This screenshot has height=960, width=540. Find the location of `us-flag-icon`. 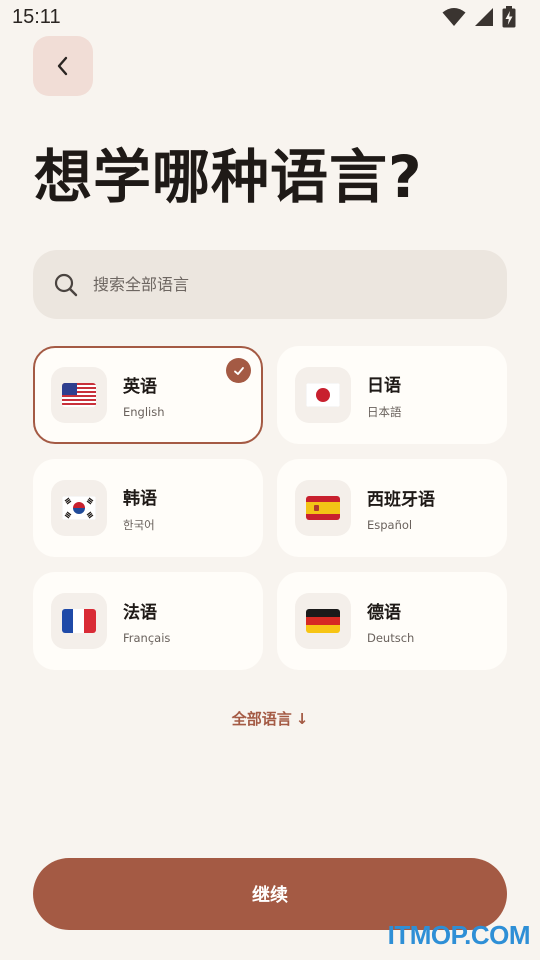

us-flag-icon is located at coordinates (79, 395).